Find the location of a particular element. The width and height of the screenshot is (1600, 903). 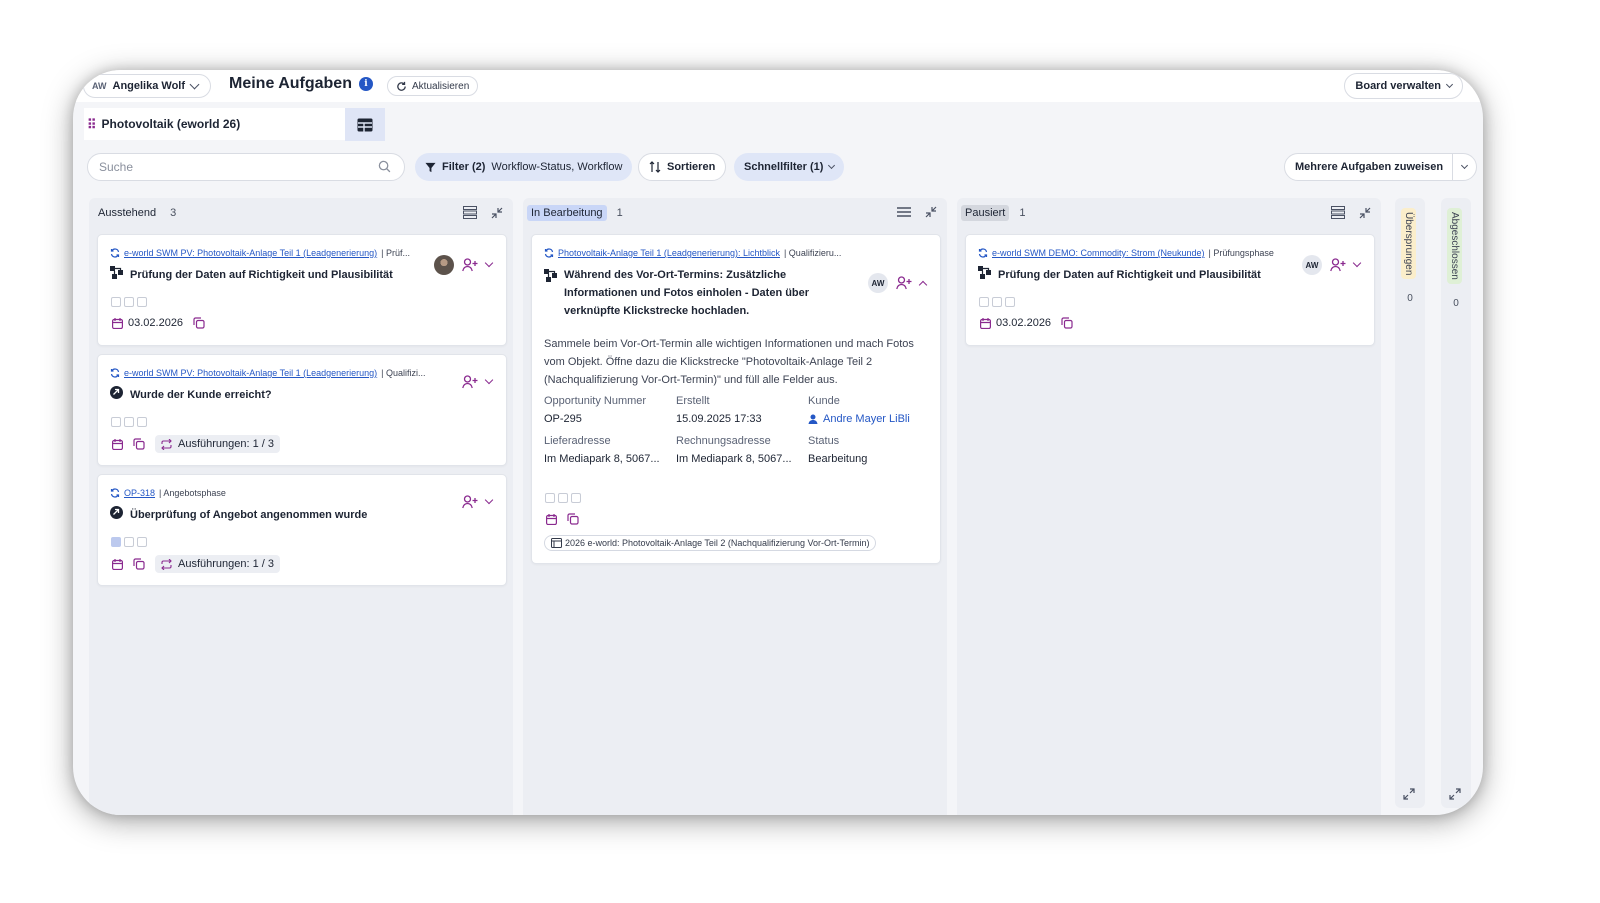

board-manage-button: Board verwalten is located at coordinates (1403, 86).